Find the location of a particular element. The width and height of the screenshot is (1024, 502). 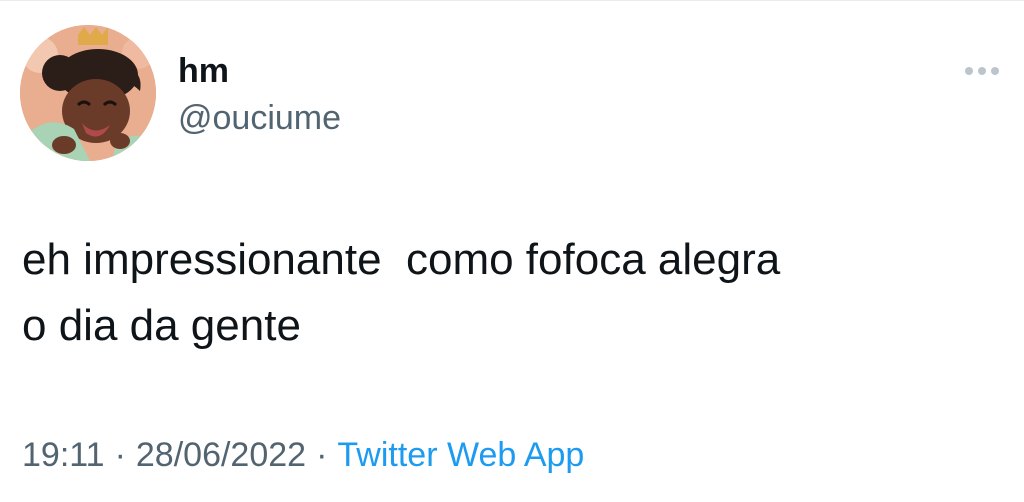

more-options-button is located at coordinates (982, 71).